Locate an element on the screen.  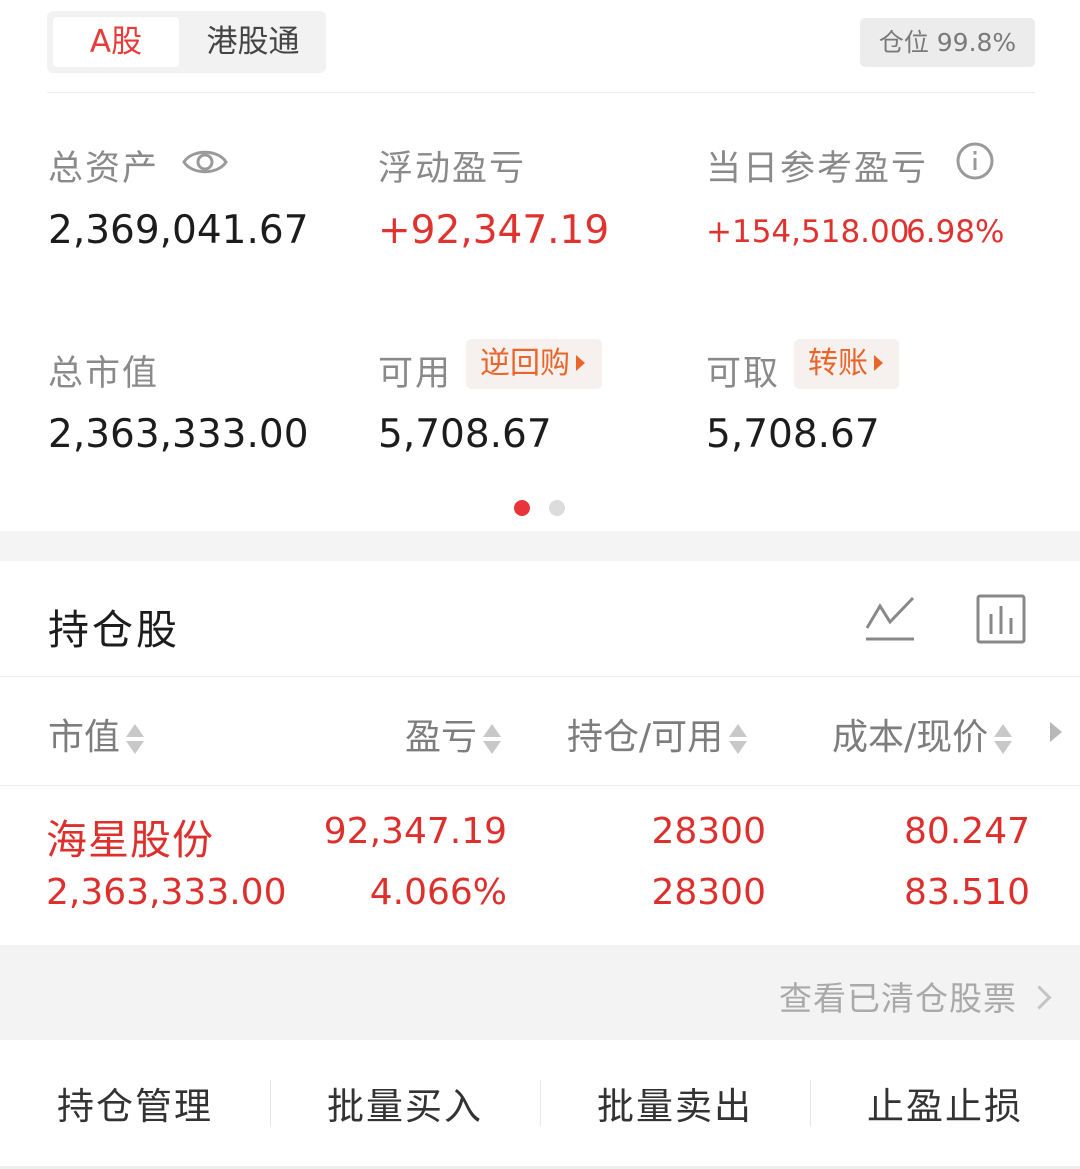
stock-price: 83.510 is located at coordinates (967, 892).